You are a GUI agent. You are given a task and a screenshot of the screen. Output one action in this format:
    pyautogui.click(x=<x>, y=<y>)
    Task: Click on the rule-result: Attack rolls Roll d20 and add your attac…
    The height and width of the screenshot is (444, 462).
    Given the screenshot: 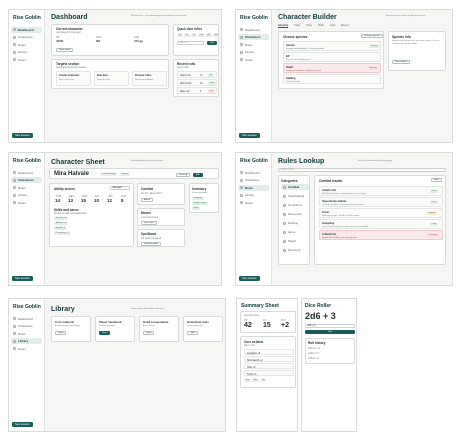 What is the action you would take?
    pyautogui.click(x=381, y=191)
    